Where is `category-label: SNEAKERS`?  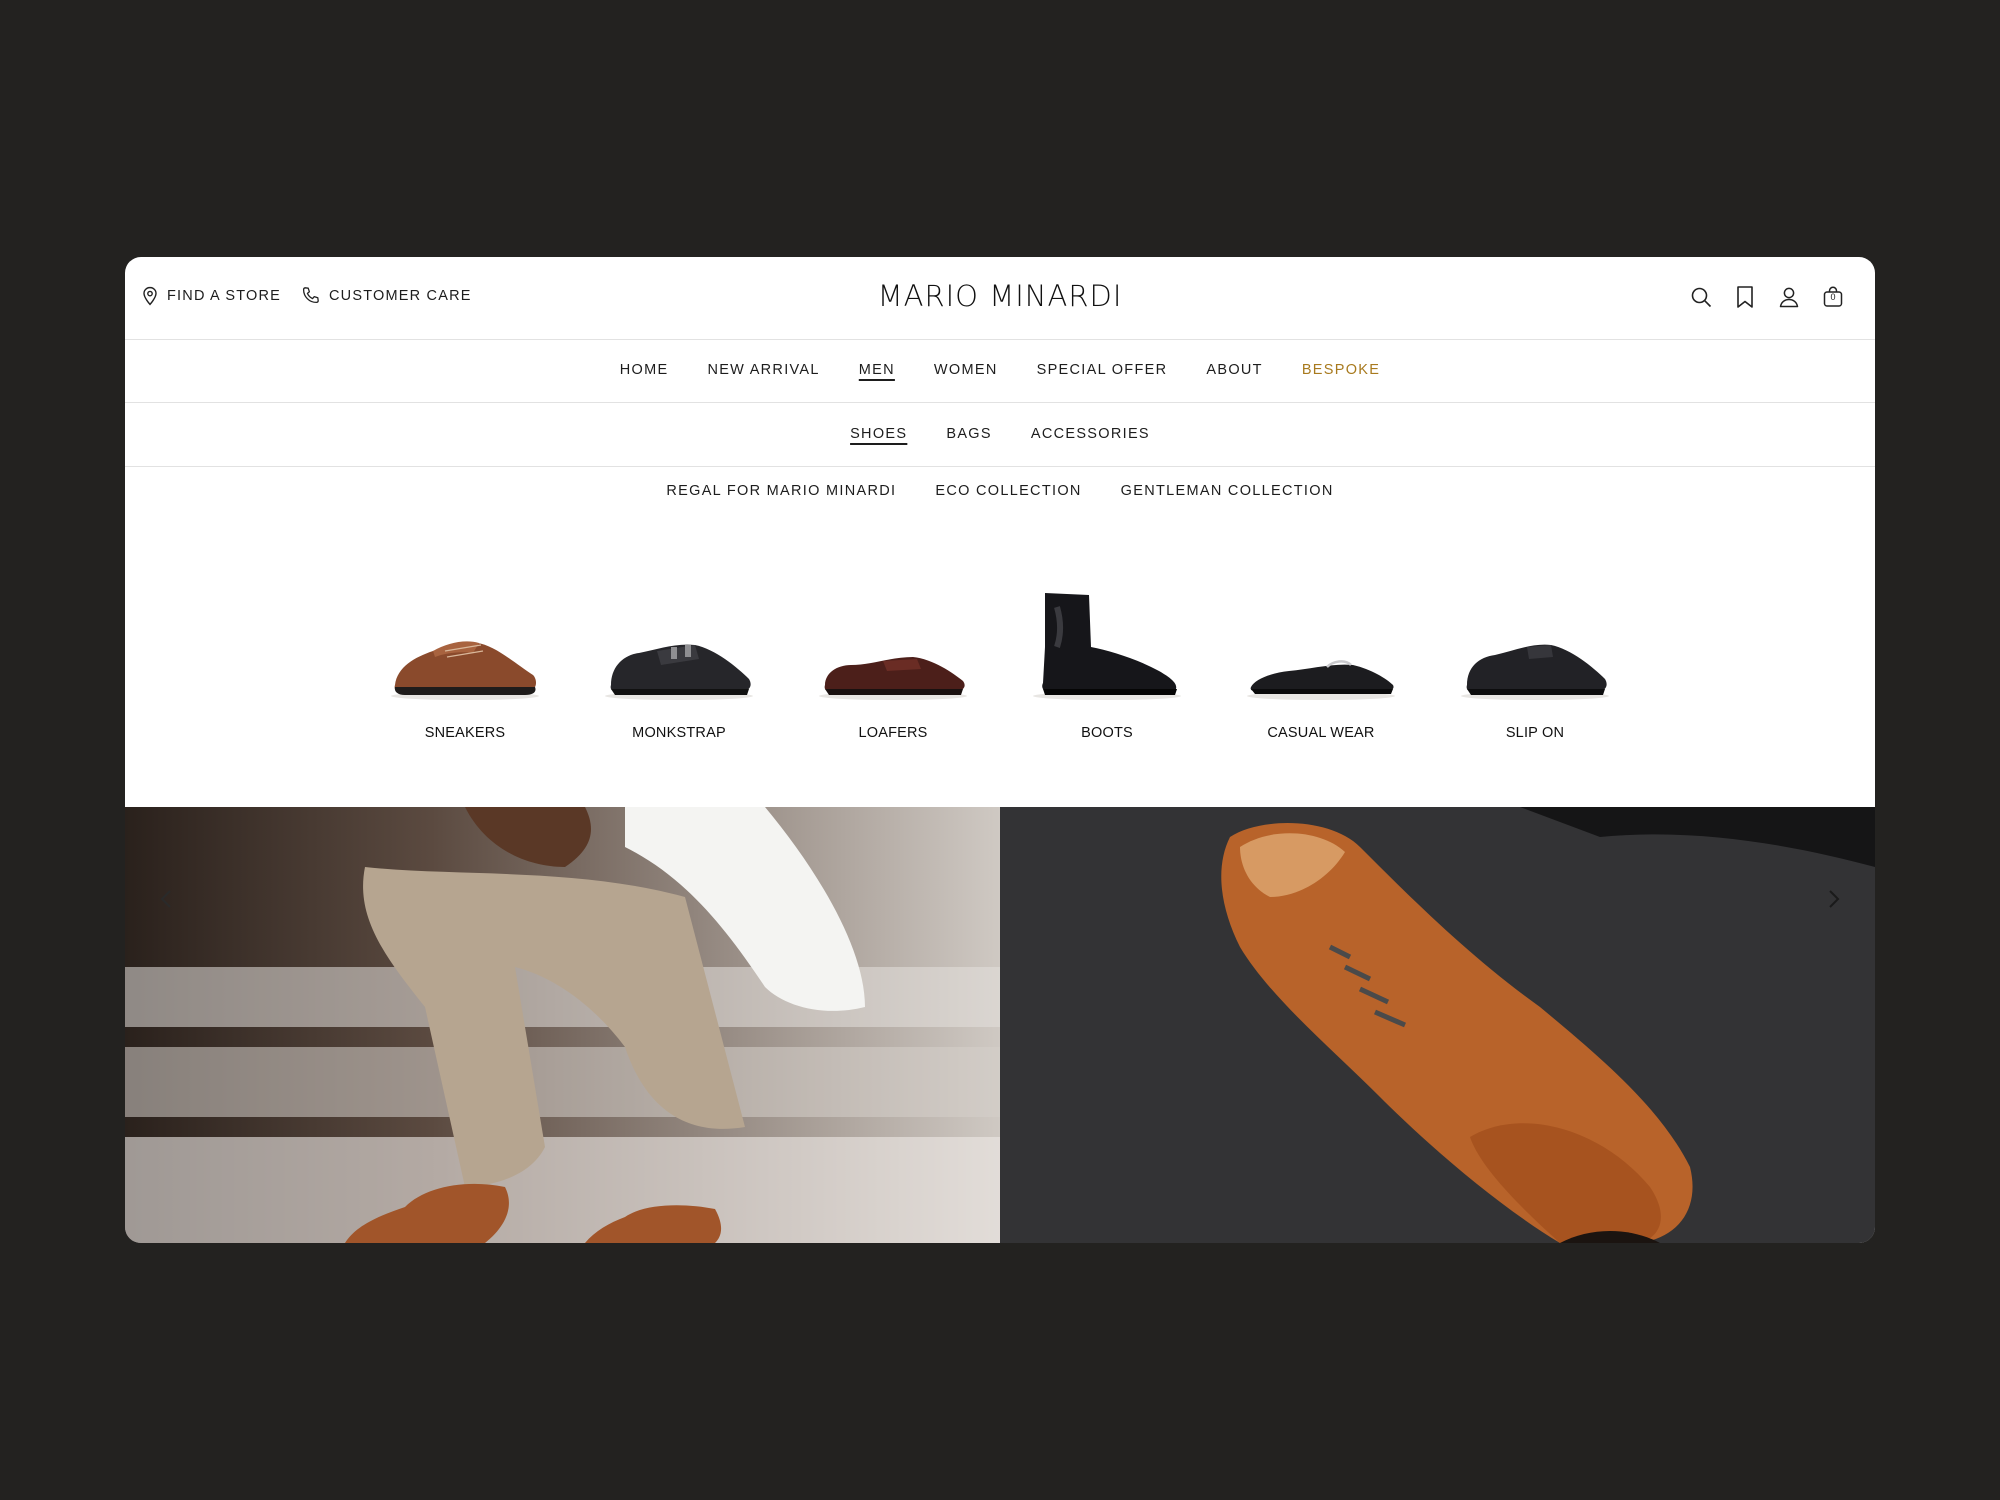 category-label: SNEAKERS is located at coordinates (465, 733).